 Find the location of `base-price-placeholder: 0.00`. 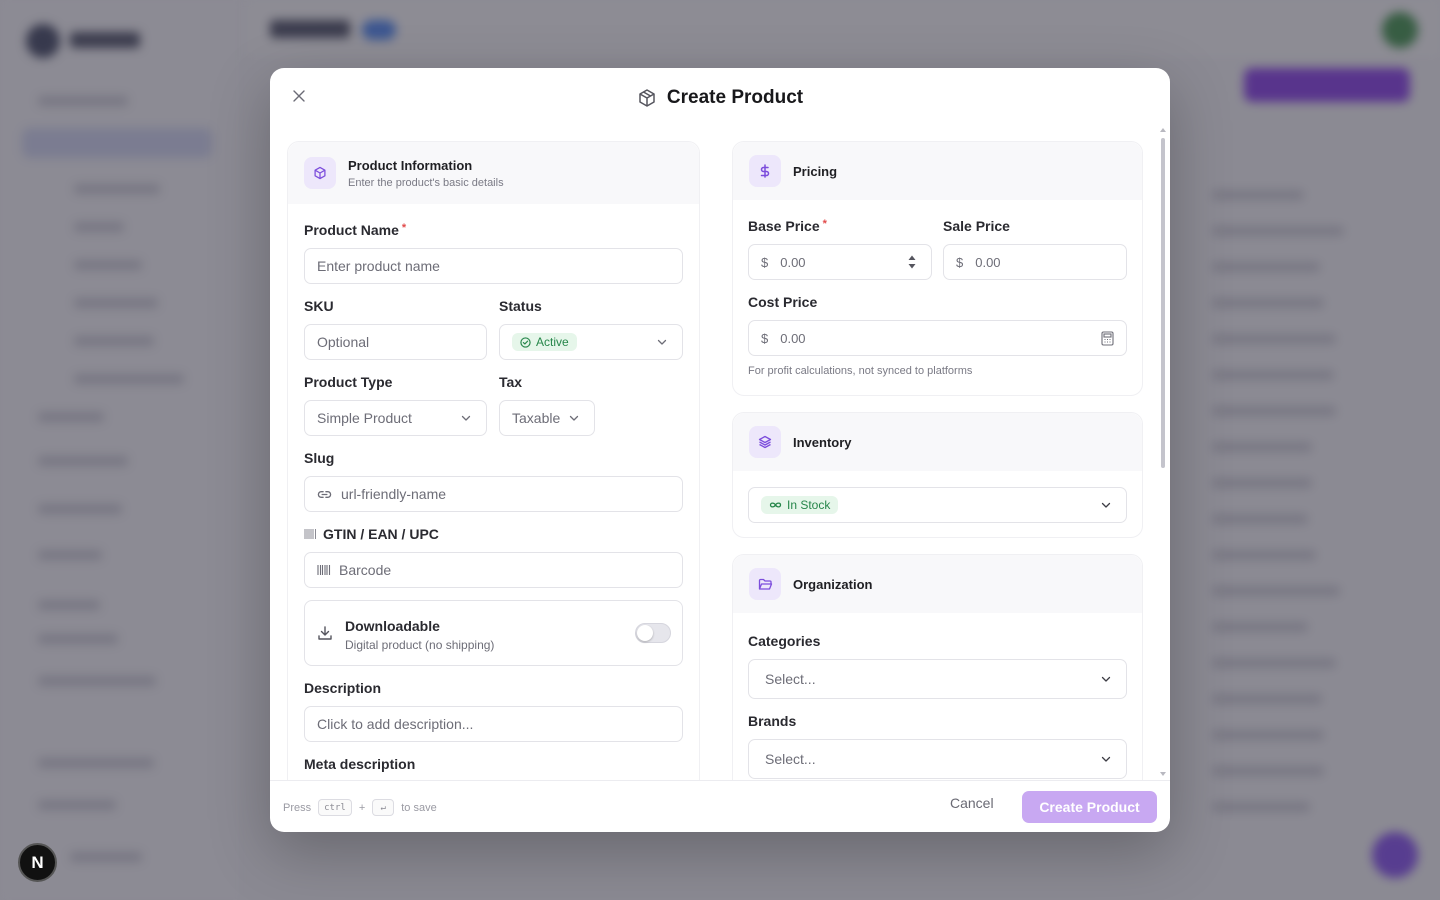

base-price-placeholder: 0.00 is located at coordinates (793, 262).